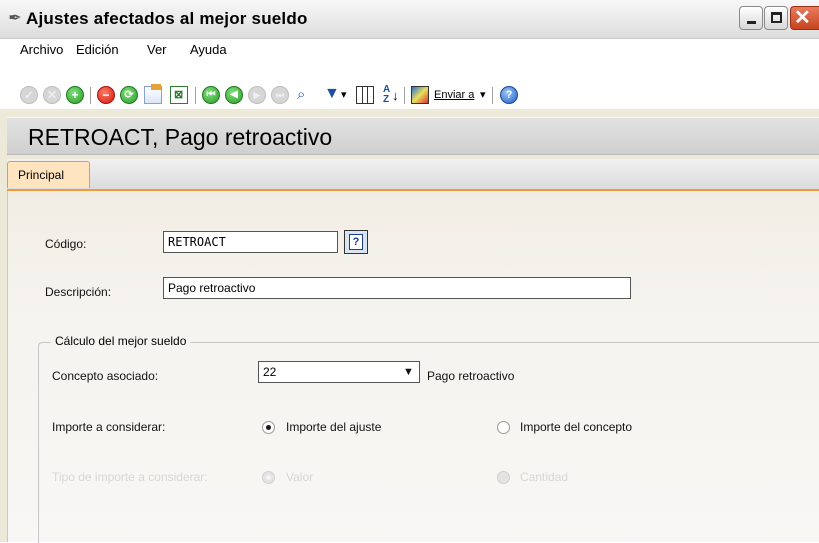 The height and width of the screenshot is (543, 819). I want to click on help-button: ?, so click(509, 95).